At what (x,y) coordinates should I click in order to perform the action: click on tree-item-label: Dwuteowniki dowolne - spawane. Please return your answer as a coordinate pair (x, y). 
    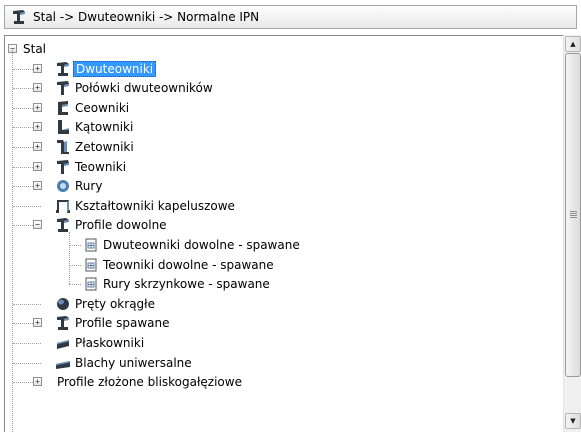
    Looking at the image, I should click on (201, 245).